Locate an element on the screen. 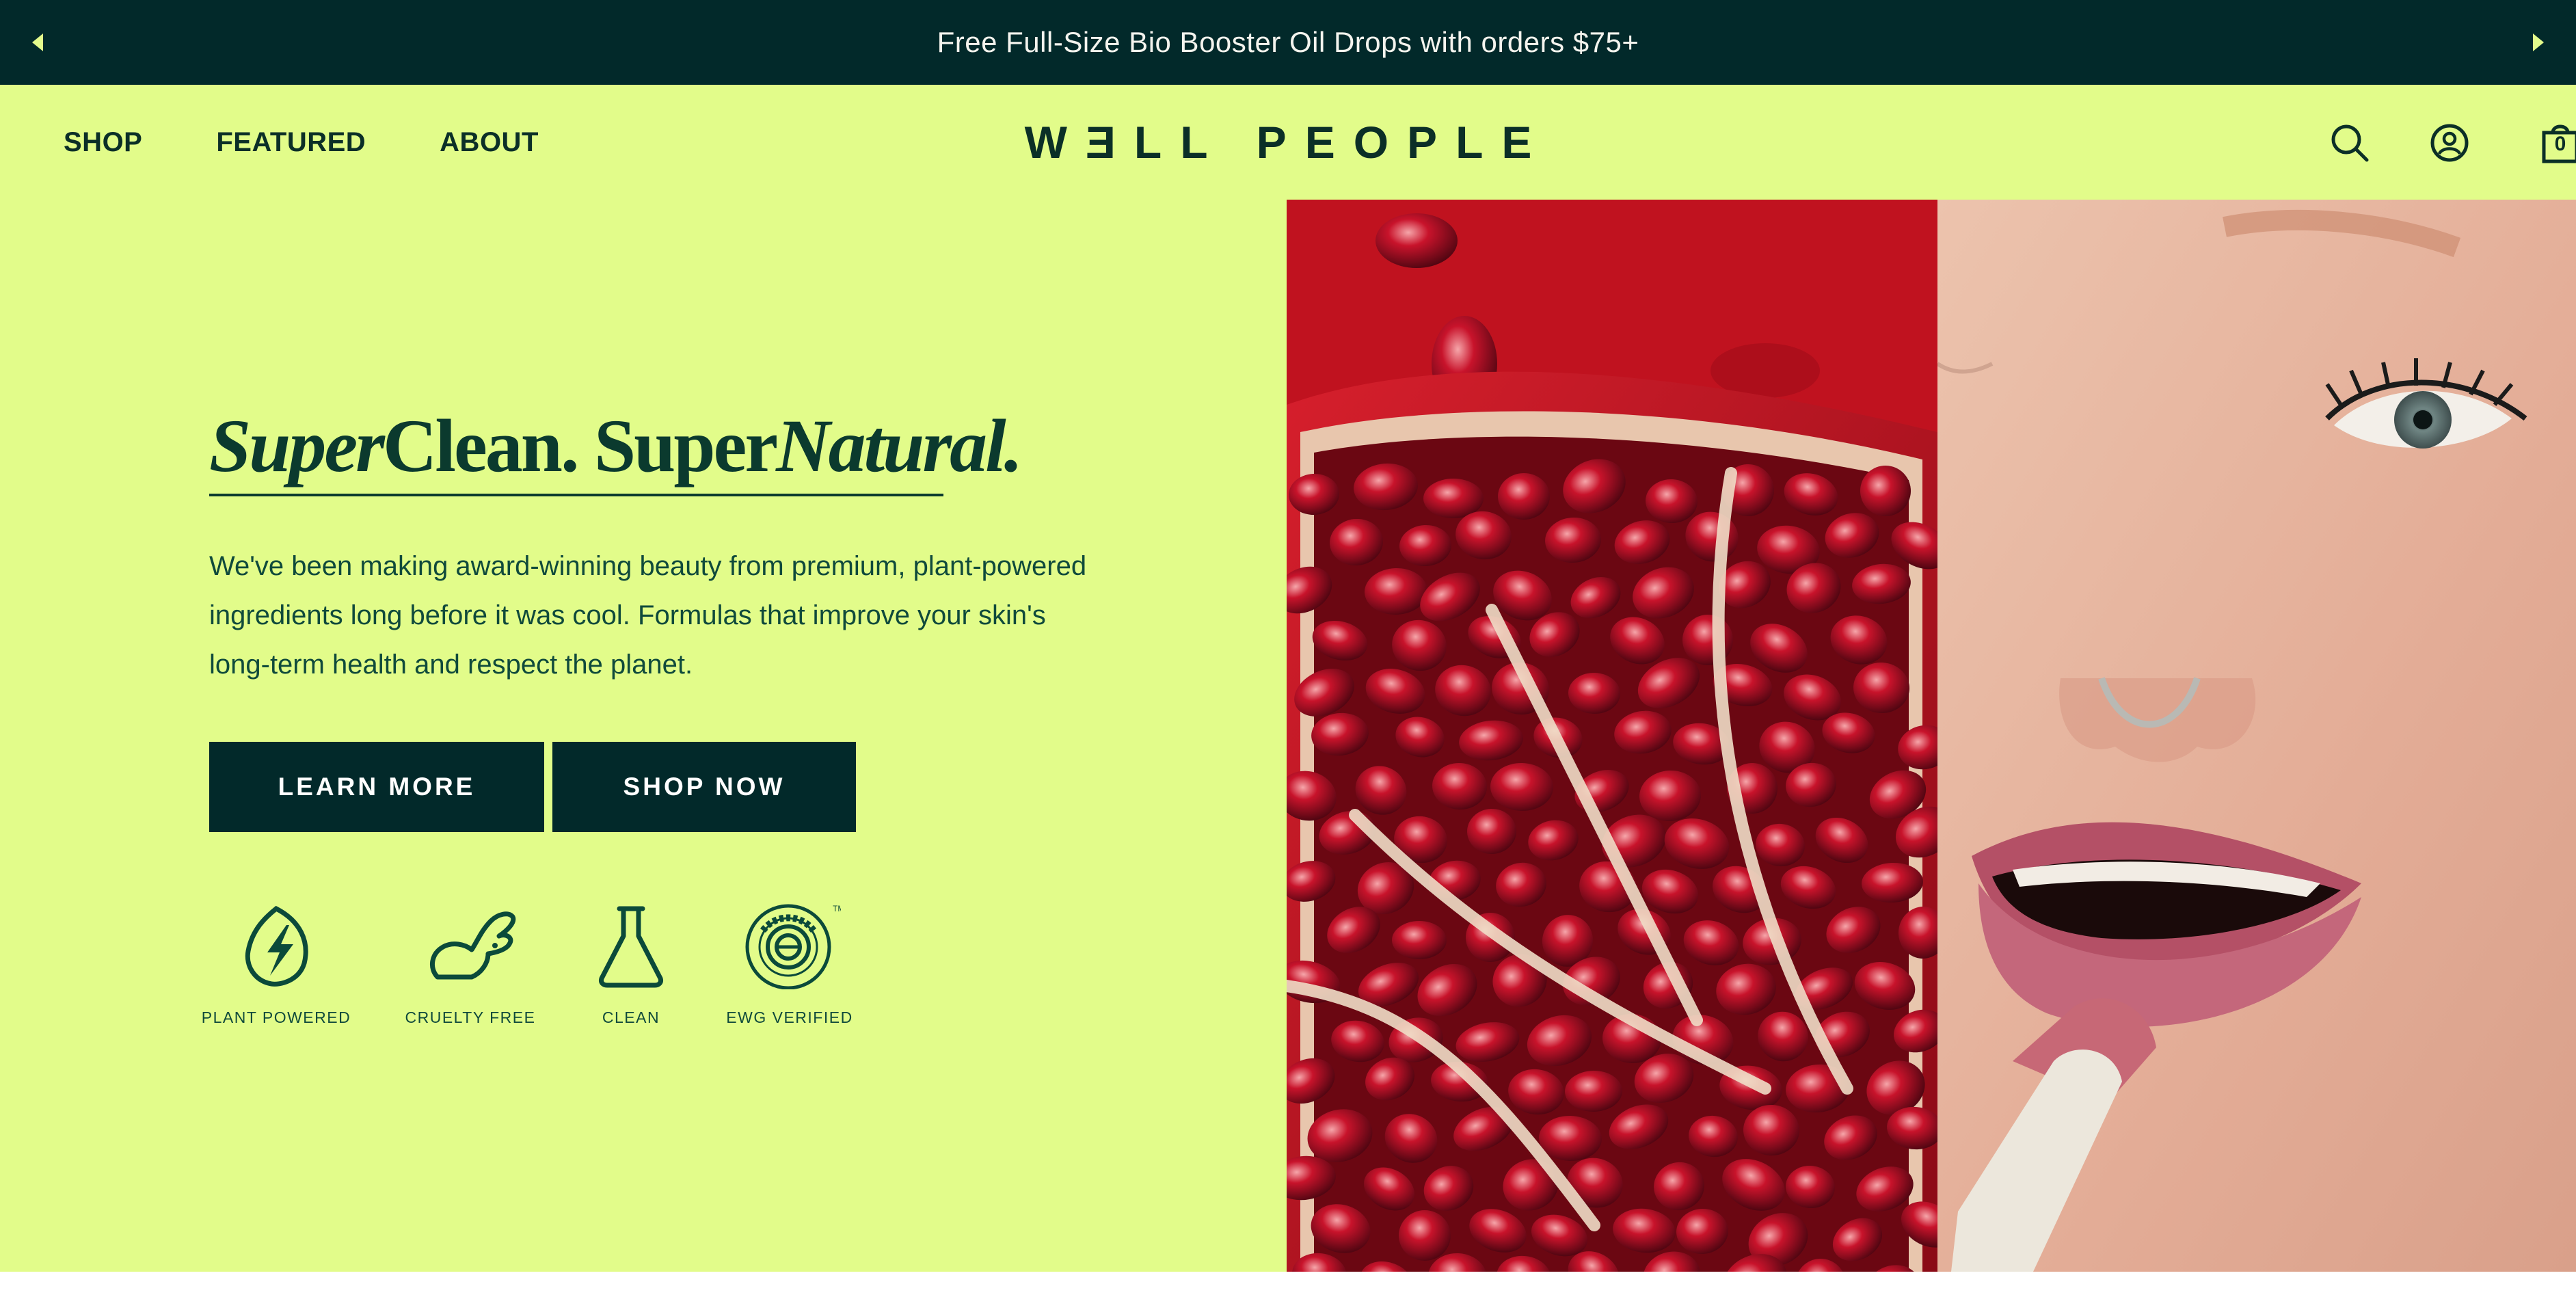 Image resolution: width=2576 pixels, height=1297 pixels. badge-clean: CLEAN is located at coordinates (631, 963).